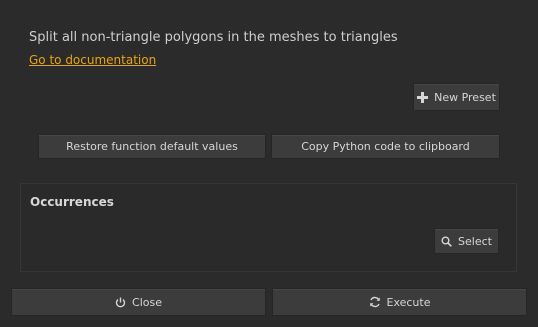  I want to click on close-label: Close, so click(147, 302).